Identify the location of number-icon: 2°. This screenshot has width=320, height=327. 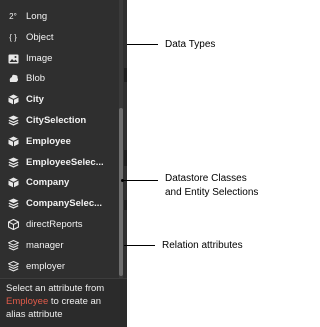
(13, 17).